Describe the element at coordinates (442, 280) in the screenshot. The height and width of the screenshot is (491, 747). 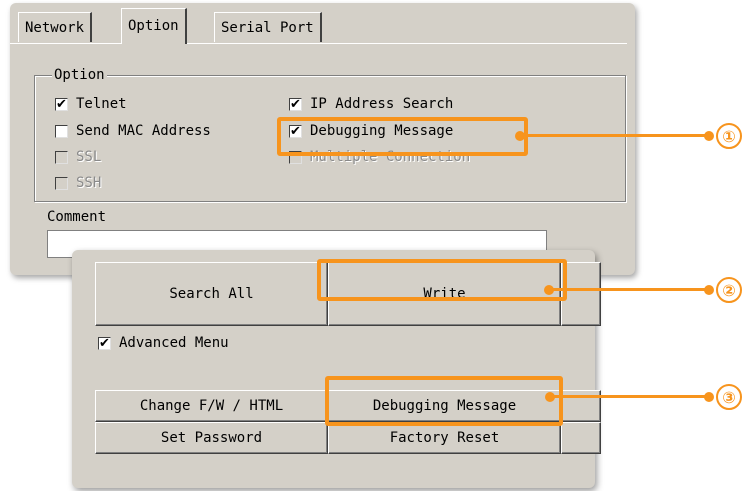
I see `highlight-write-button` at that location.